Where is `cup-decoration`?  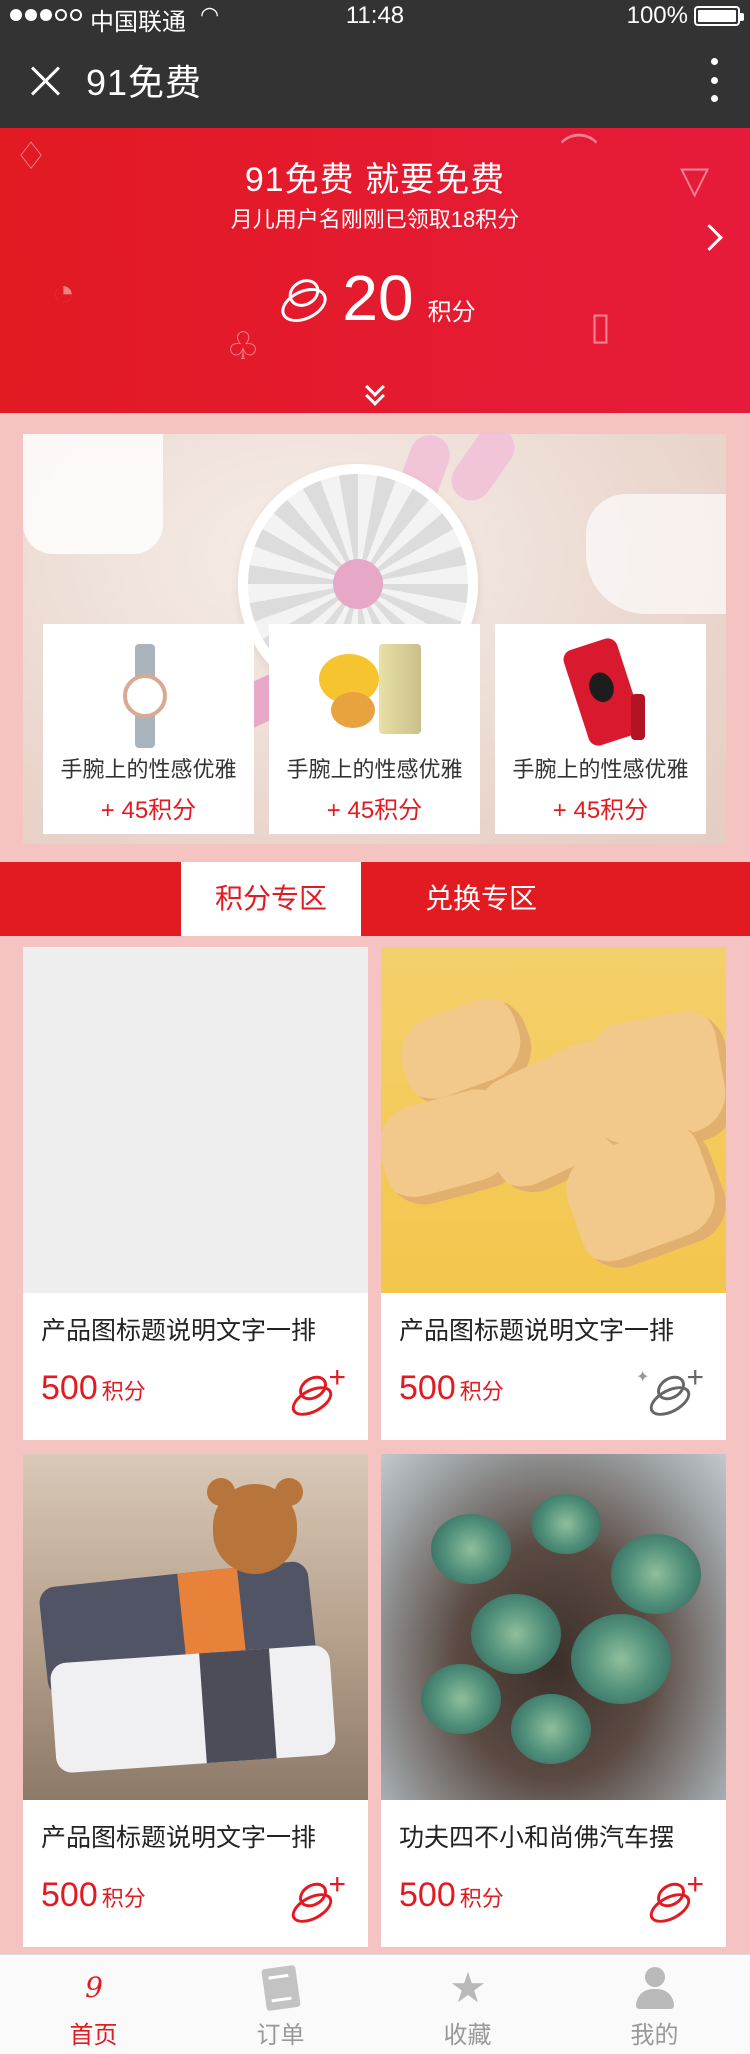
cup-decoration is located at coordinates (93, 494).